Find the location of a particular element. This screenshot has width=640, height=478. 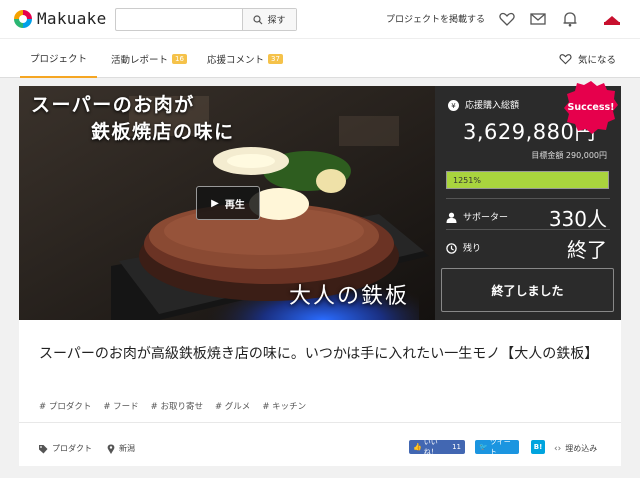

logo-text: Makuake is located at coordinates (72, 18).